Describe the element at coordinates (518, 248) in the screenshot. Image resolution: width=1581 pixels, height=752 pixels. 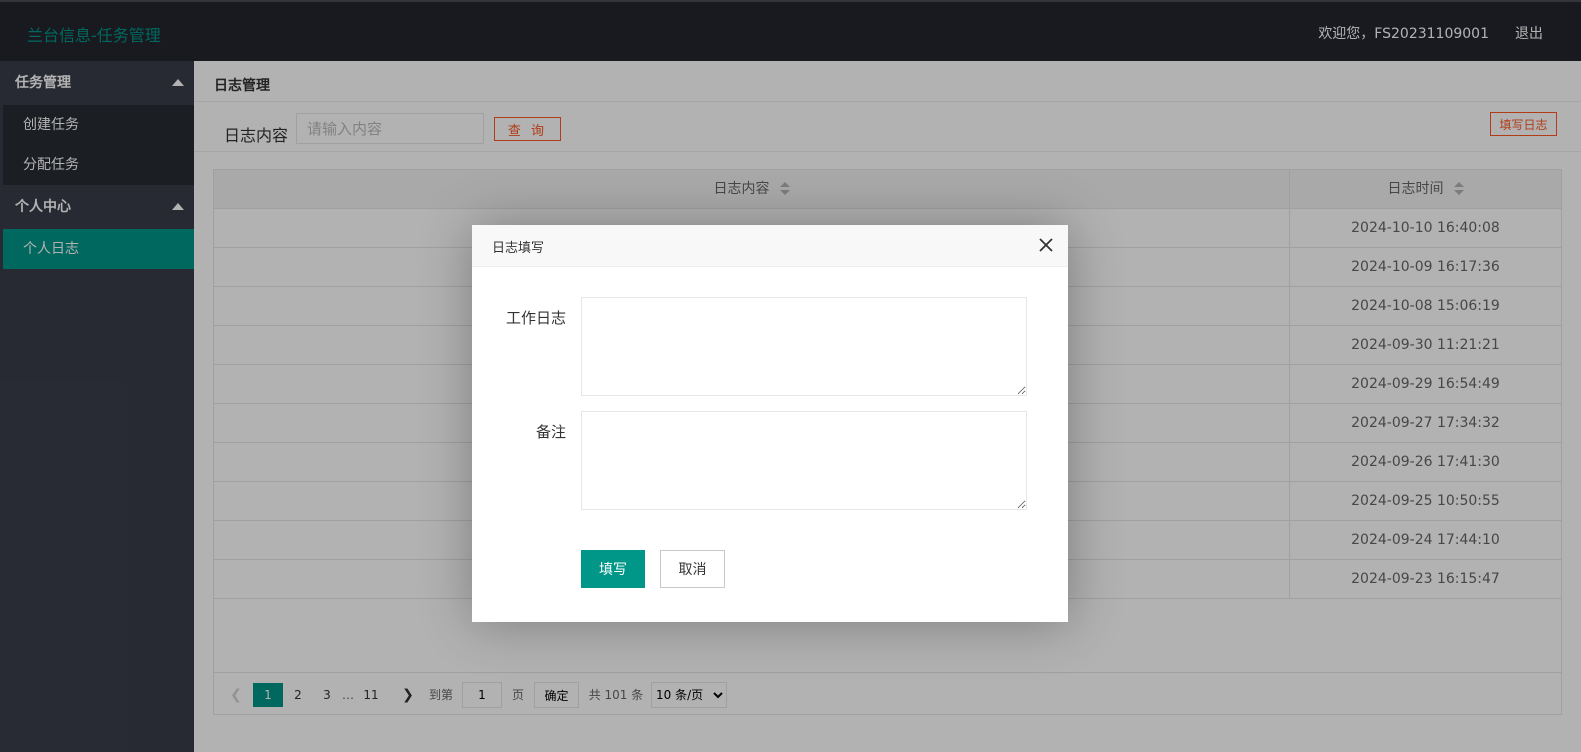
I see `dialog-title: 日志填写` at that location.